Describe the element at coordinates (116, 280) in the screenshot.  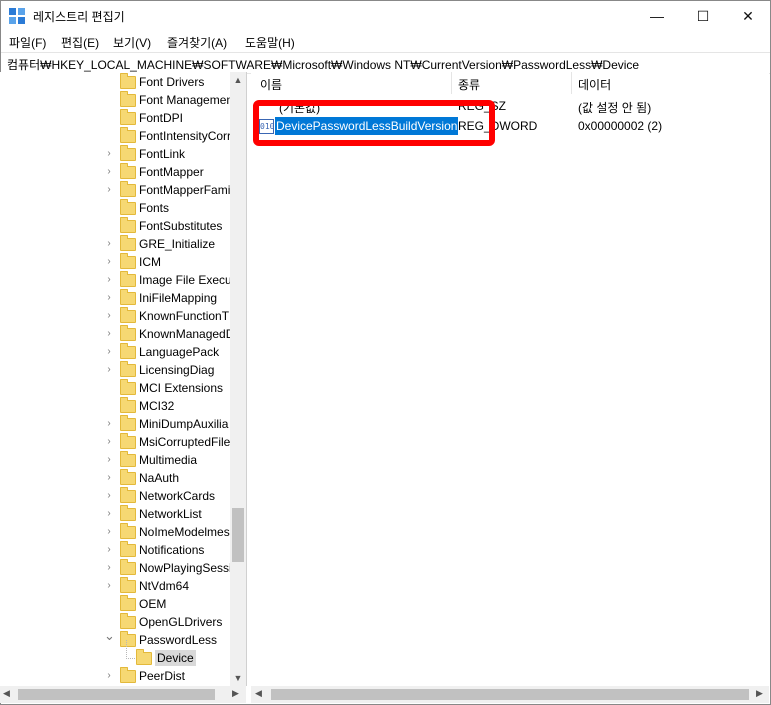
I see `tree-item: › Image File Execu` at that location.